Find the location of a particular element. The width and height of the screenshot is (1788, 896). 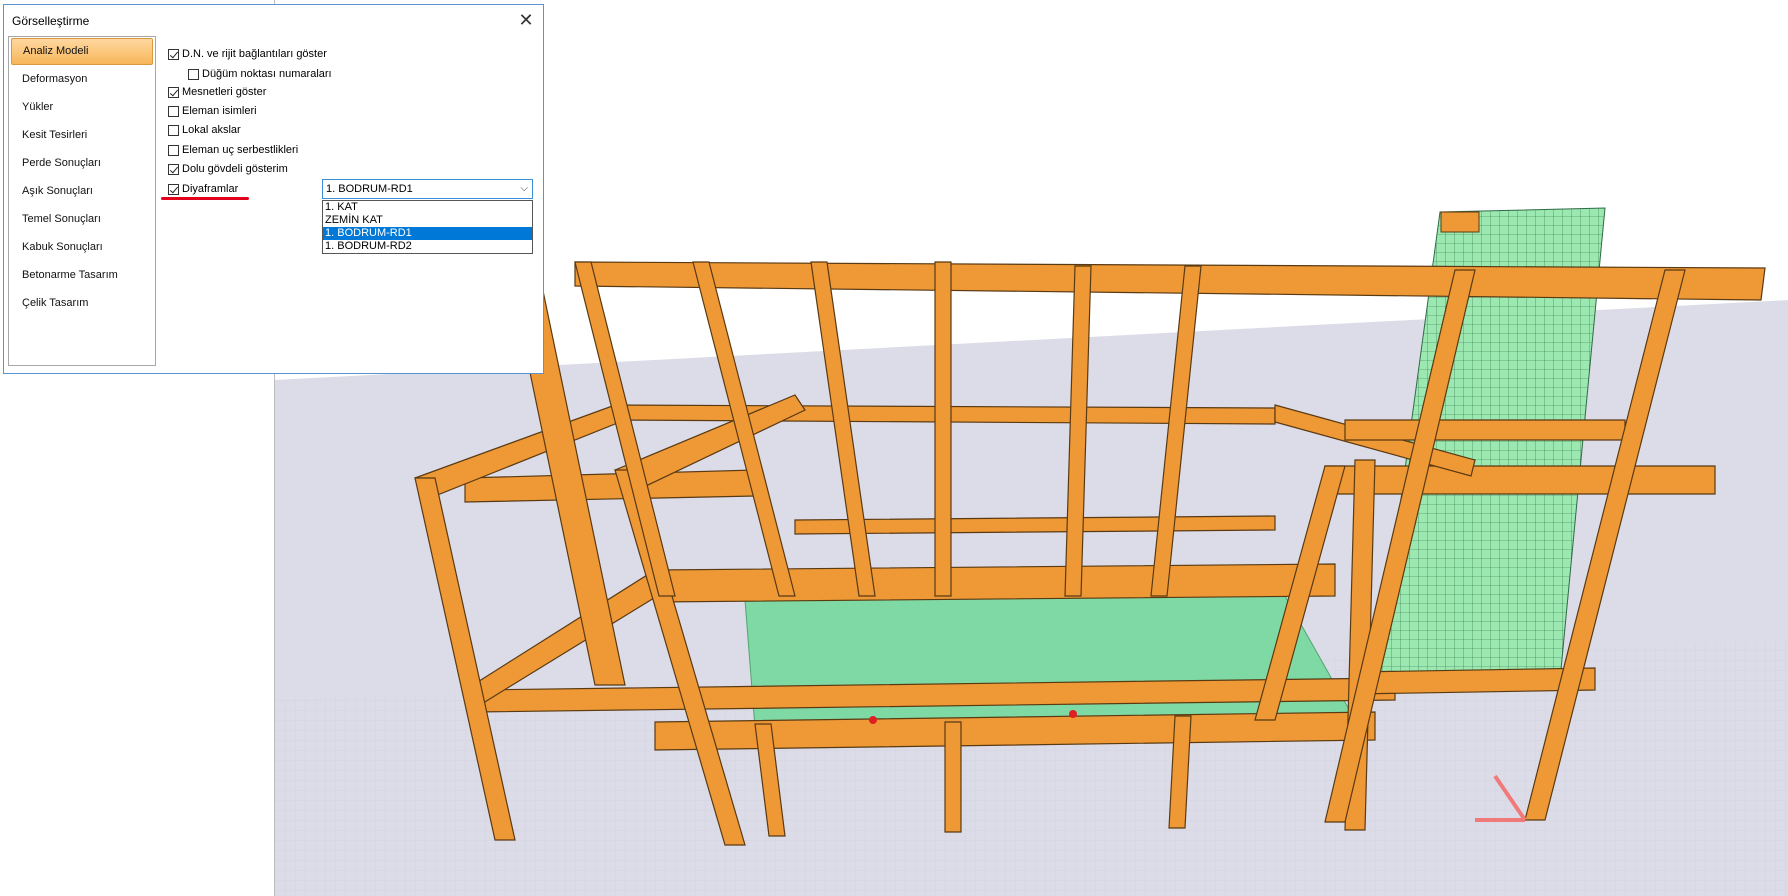

option-solid-view: Dolu gövdeli gösterim is located at coordinates (228, 169).